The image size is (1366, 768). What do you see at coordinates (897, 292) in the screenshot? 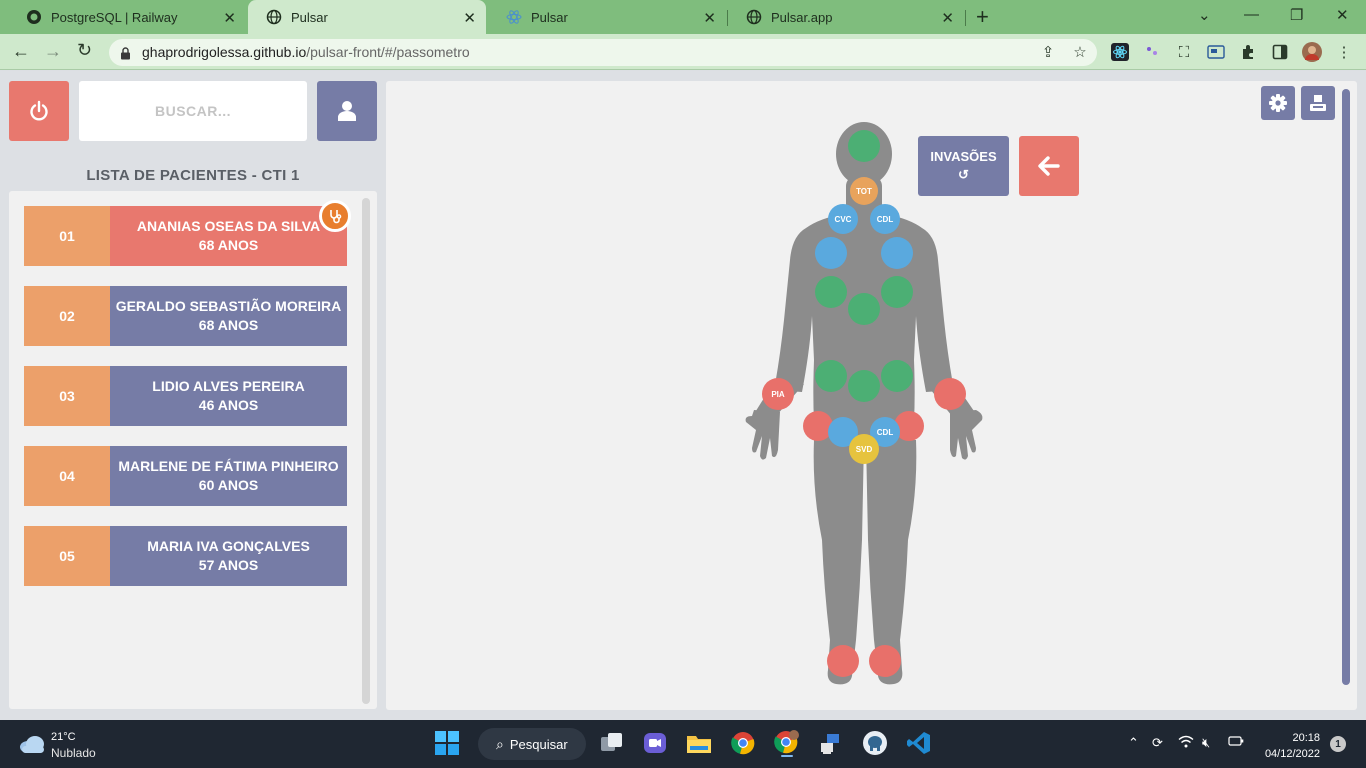
I see `spot-thorax-right` at bounding box center [897, 292].